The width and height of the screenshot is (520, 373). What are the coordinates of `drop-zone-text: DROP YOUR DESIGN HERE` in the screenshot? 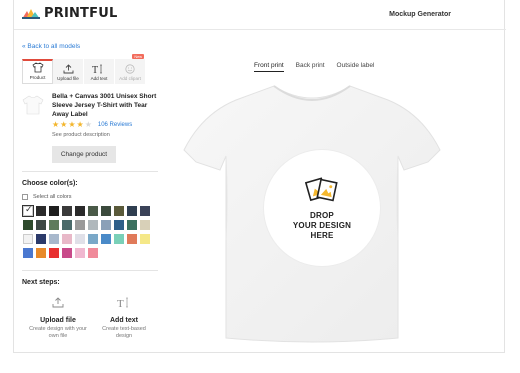 It's located at (322, 226).